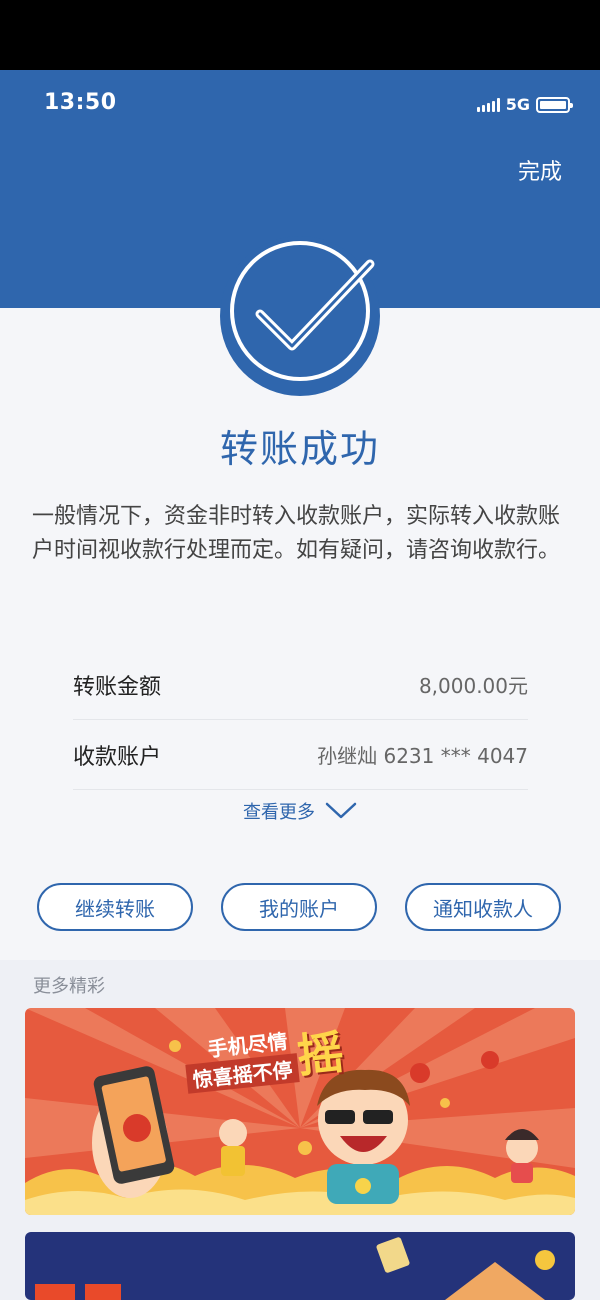 This screenshot has width=600, height=1300. What do you see at coordinates (473, 686) in the screenshot?
I see `detail-value: 8,000.00元` at bounding box center [473, 686].